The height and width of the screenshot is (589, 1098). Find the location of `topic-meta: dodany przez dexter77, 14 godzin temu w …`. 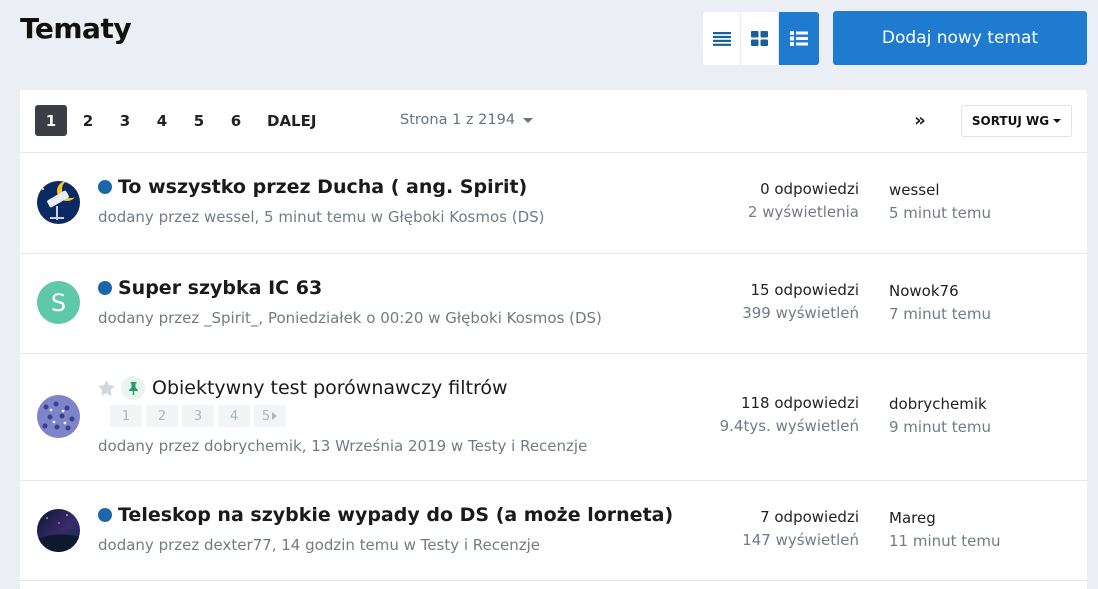

topic-meta: dodany przez dexter77, 14 godzin temu w … is located at coordinates (319, 545).